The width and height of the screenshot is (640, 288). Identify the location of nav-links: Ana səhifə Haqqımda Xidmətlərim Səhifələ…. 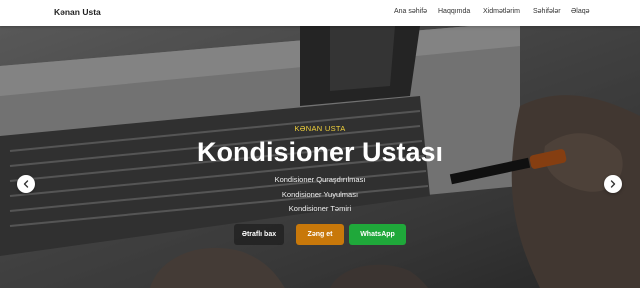
(320, 14).